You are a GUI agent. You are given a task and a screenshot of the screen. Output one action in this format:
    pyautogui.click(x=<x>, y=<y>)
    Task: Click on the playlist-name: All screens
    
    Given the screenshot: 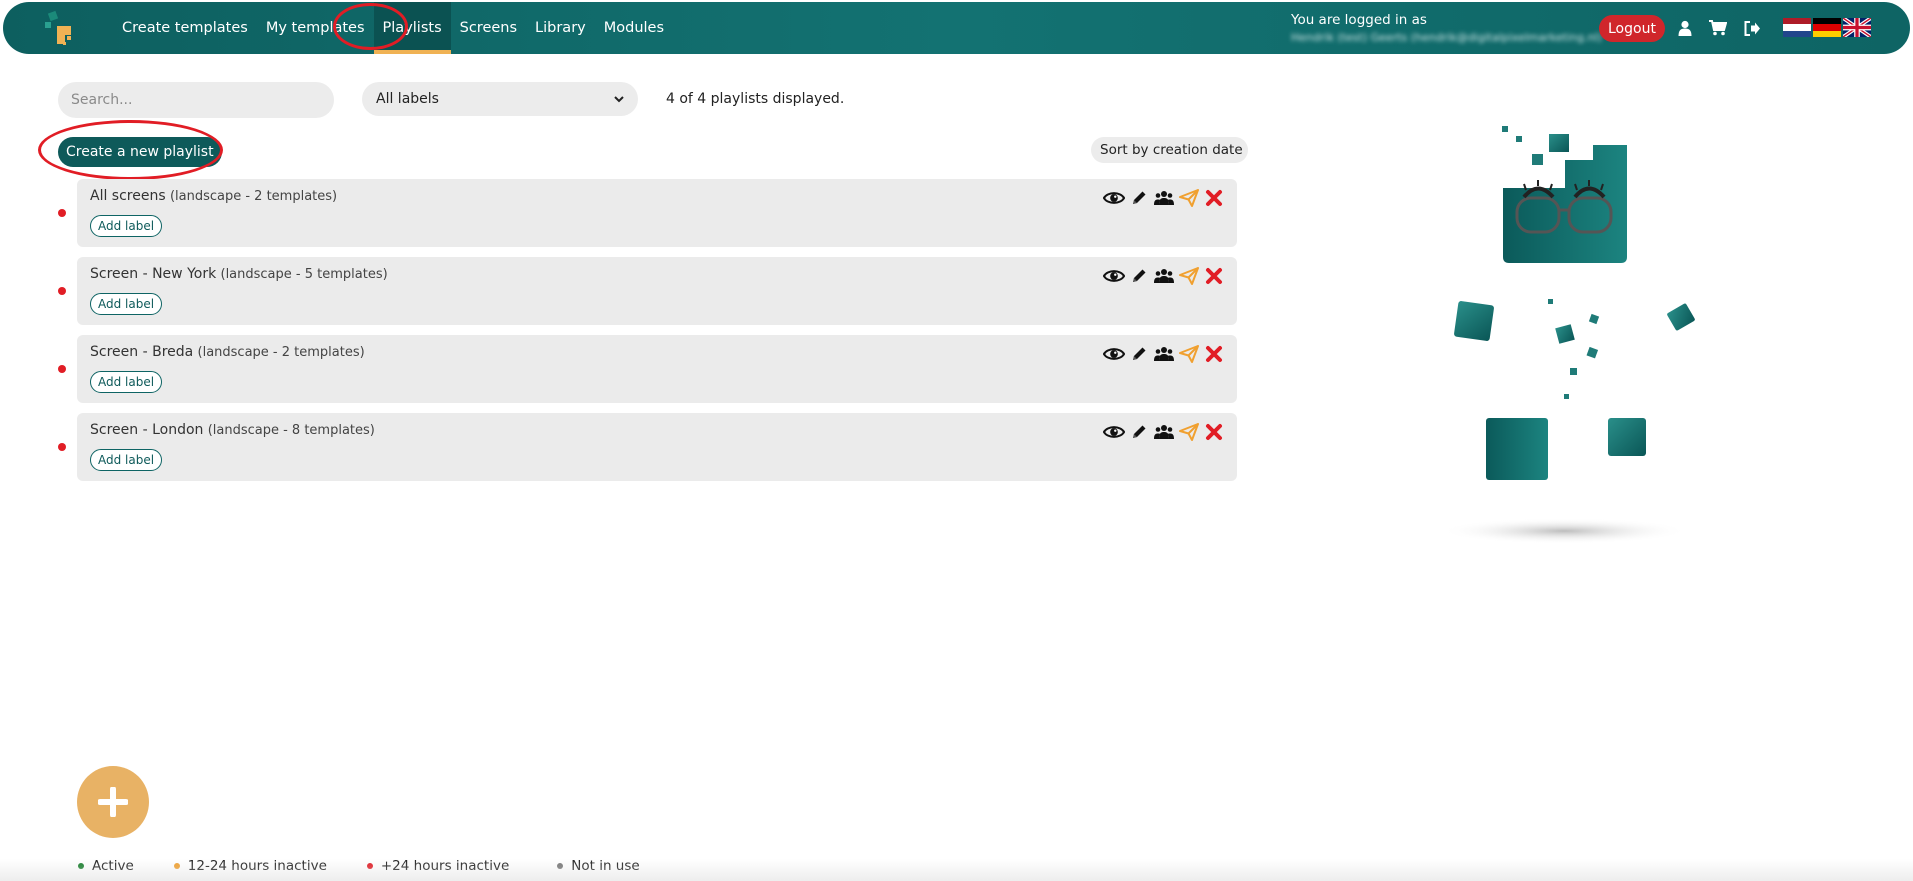 What is the action you would take?
    pyautogui.click(x=128, y=196)
    